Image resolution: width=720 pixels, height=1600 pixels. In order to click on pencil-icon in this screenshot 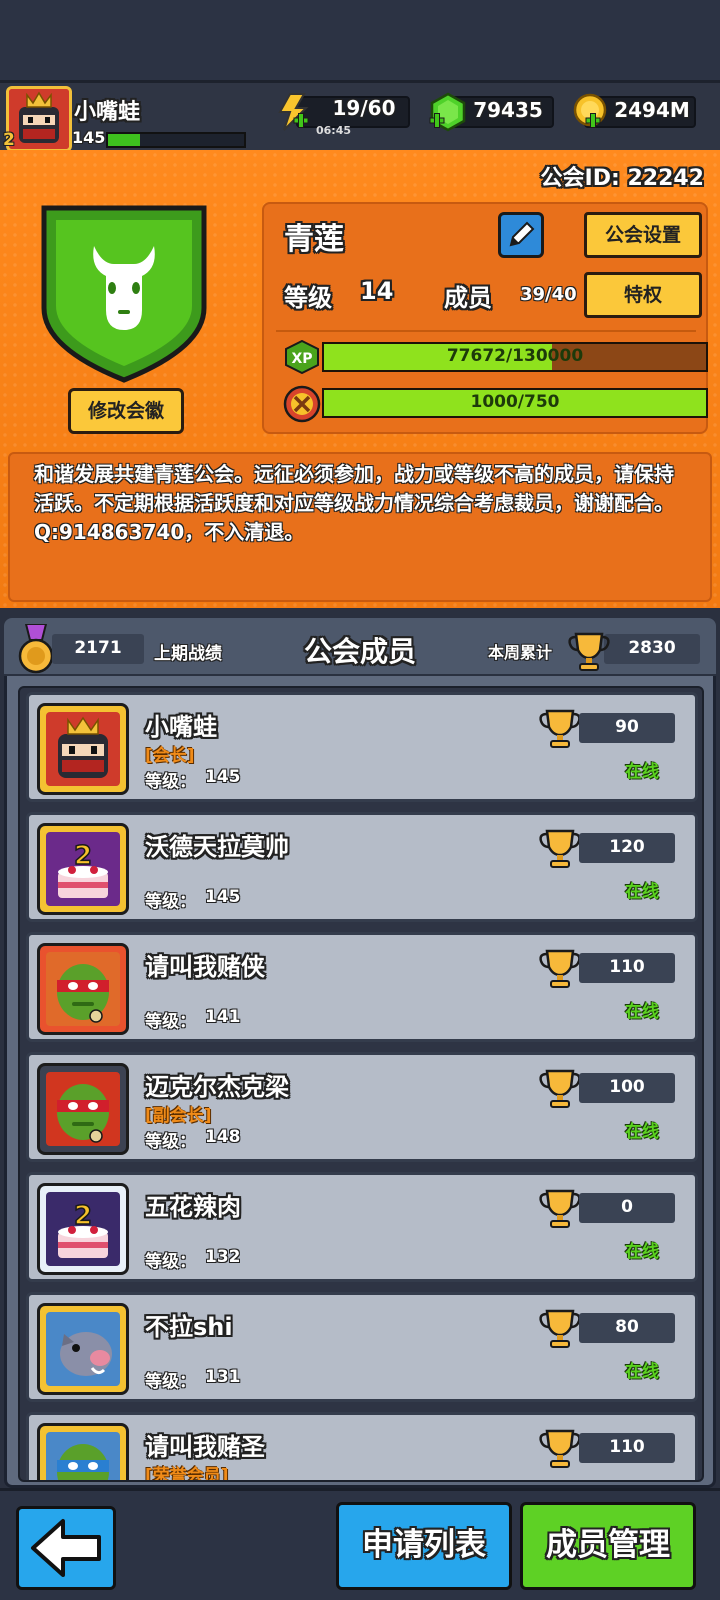, I will do `click(522, 234)`.